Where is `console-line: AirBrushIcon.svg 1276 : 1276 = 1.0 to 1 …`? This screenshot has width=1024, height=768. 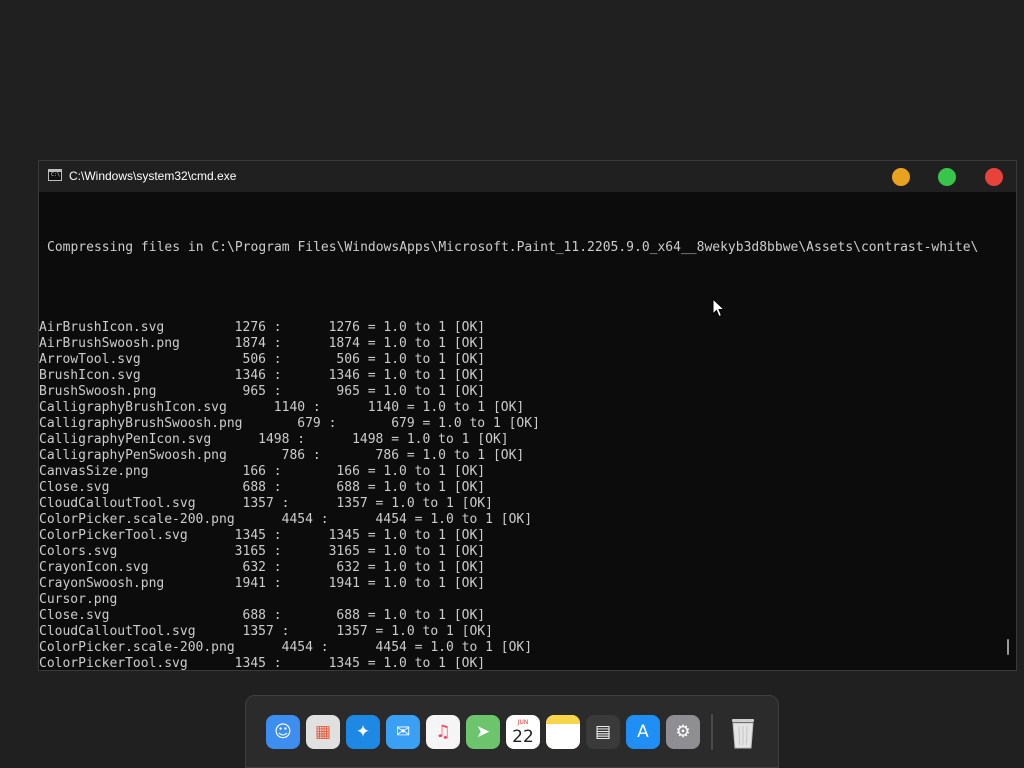
console-line: AirBrushIcon.svg 1276 : 1276 = 1.0 to 1 … is located at coordinates (262, 327).